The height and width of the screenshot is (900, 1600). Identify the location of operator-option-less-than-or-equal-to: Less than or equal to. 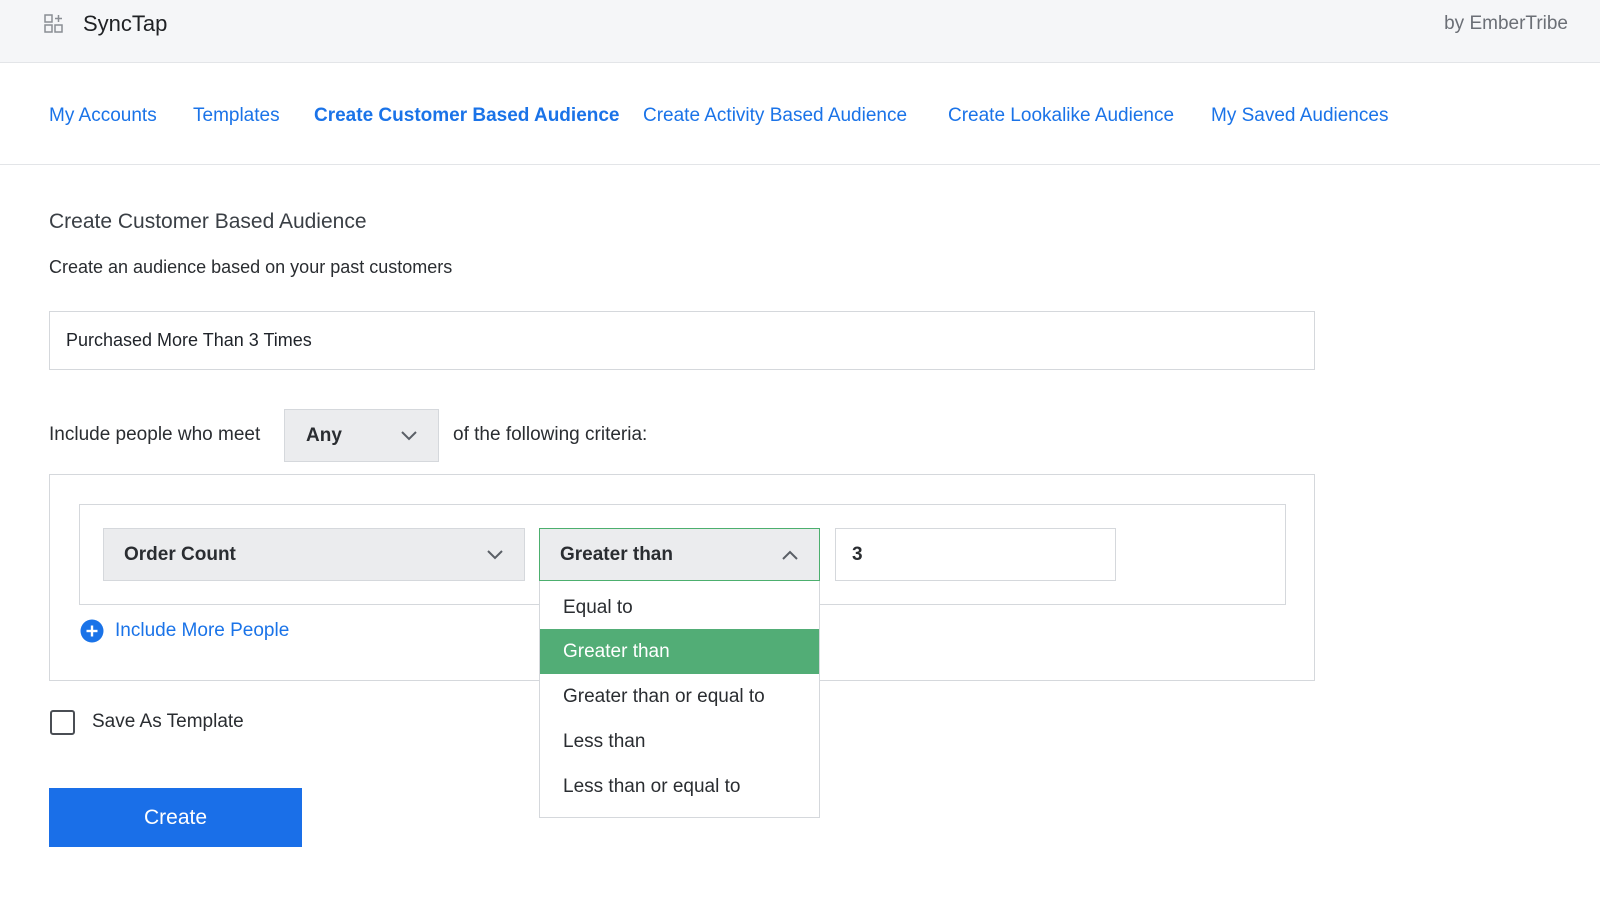
(679, 786).